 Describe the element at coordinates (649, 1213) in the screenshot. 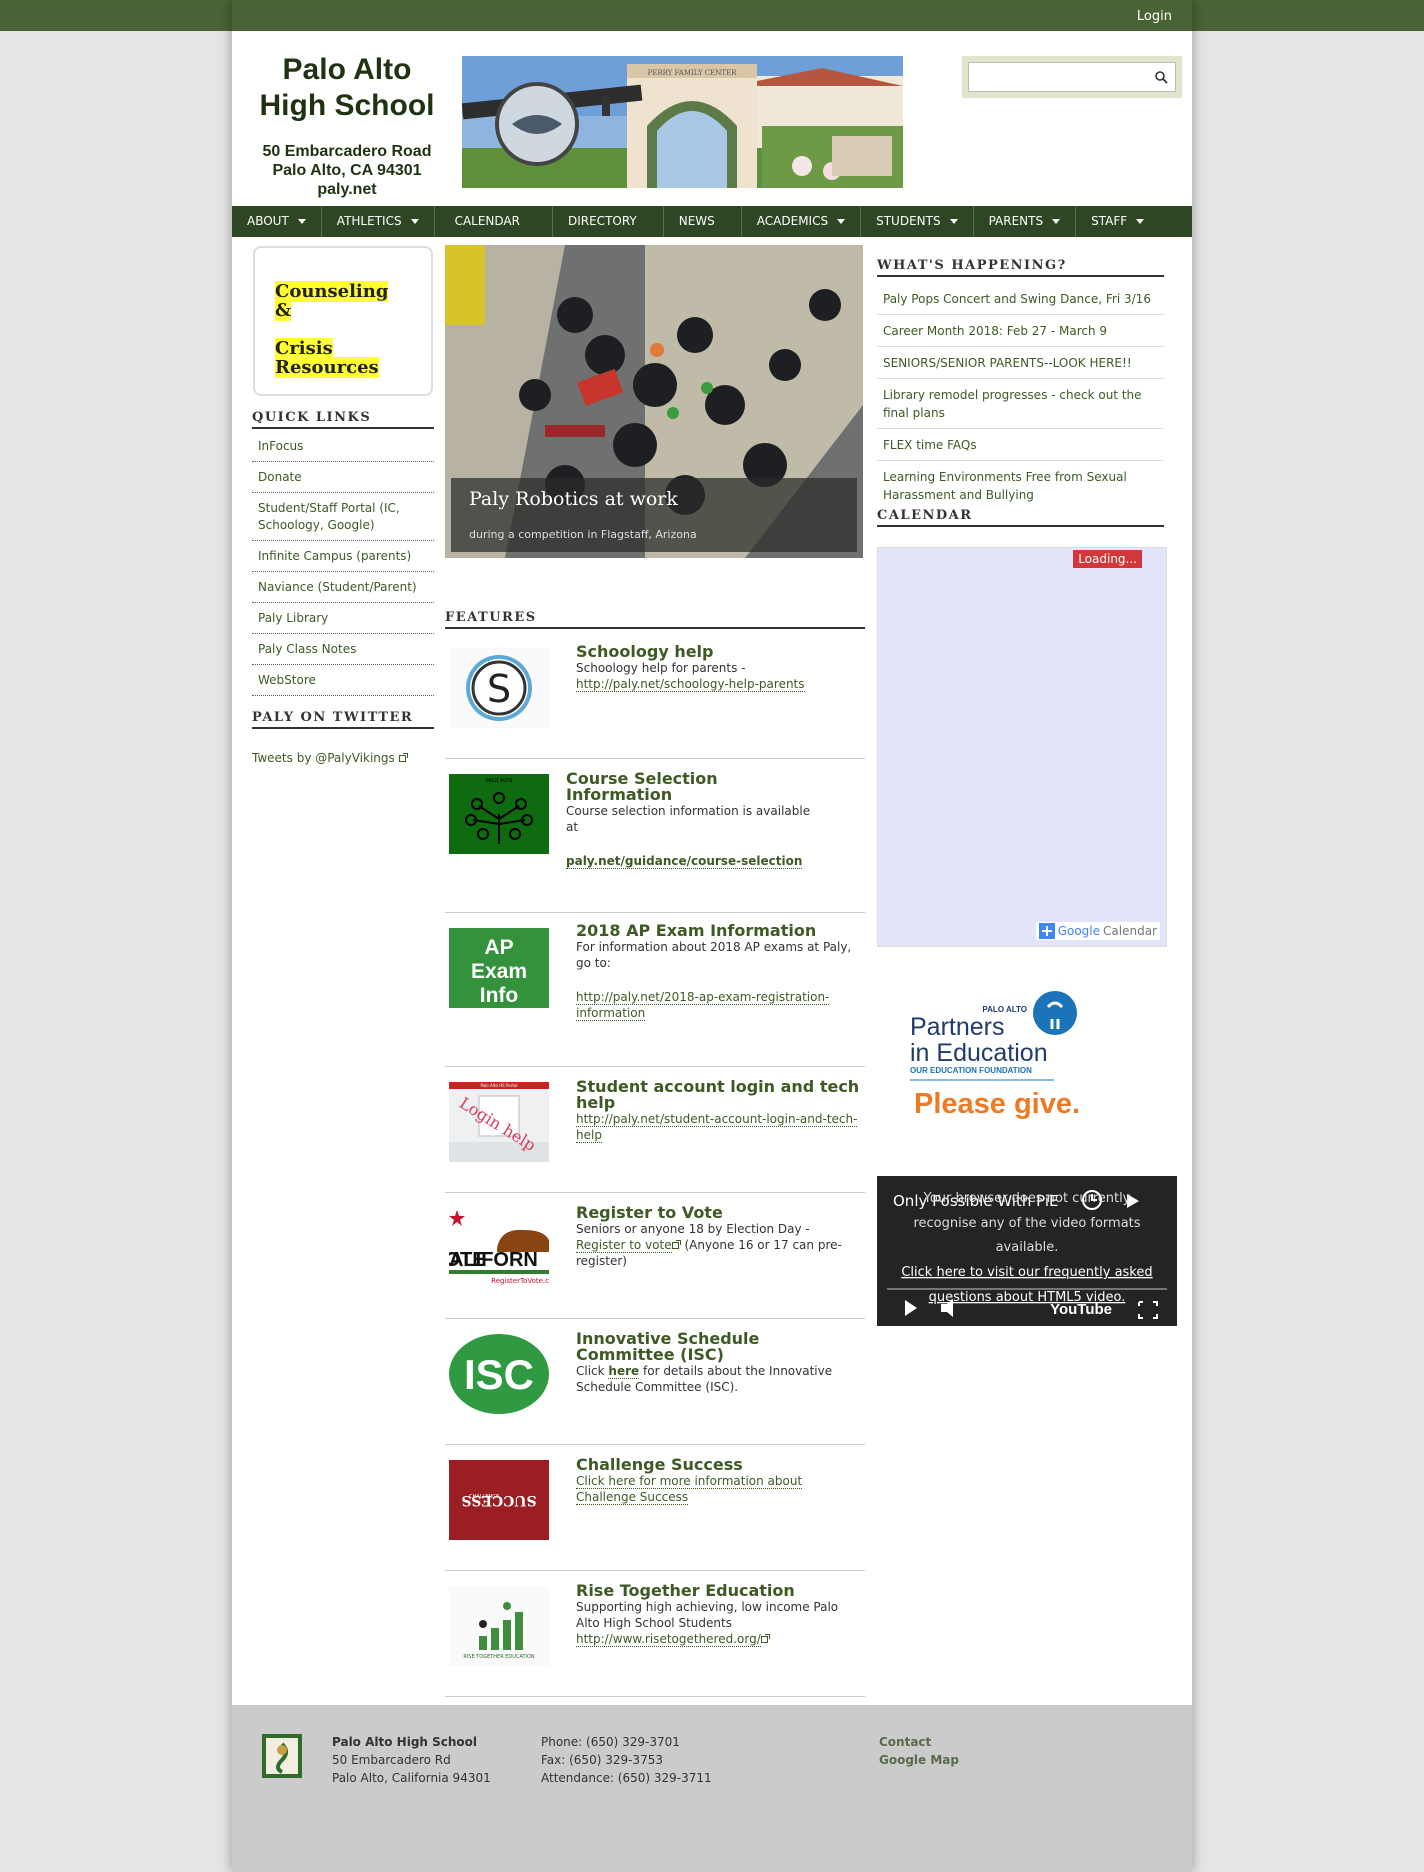

I see `feature-title: Register to Vote` at that location.